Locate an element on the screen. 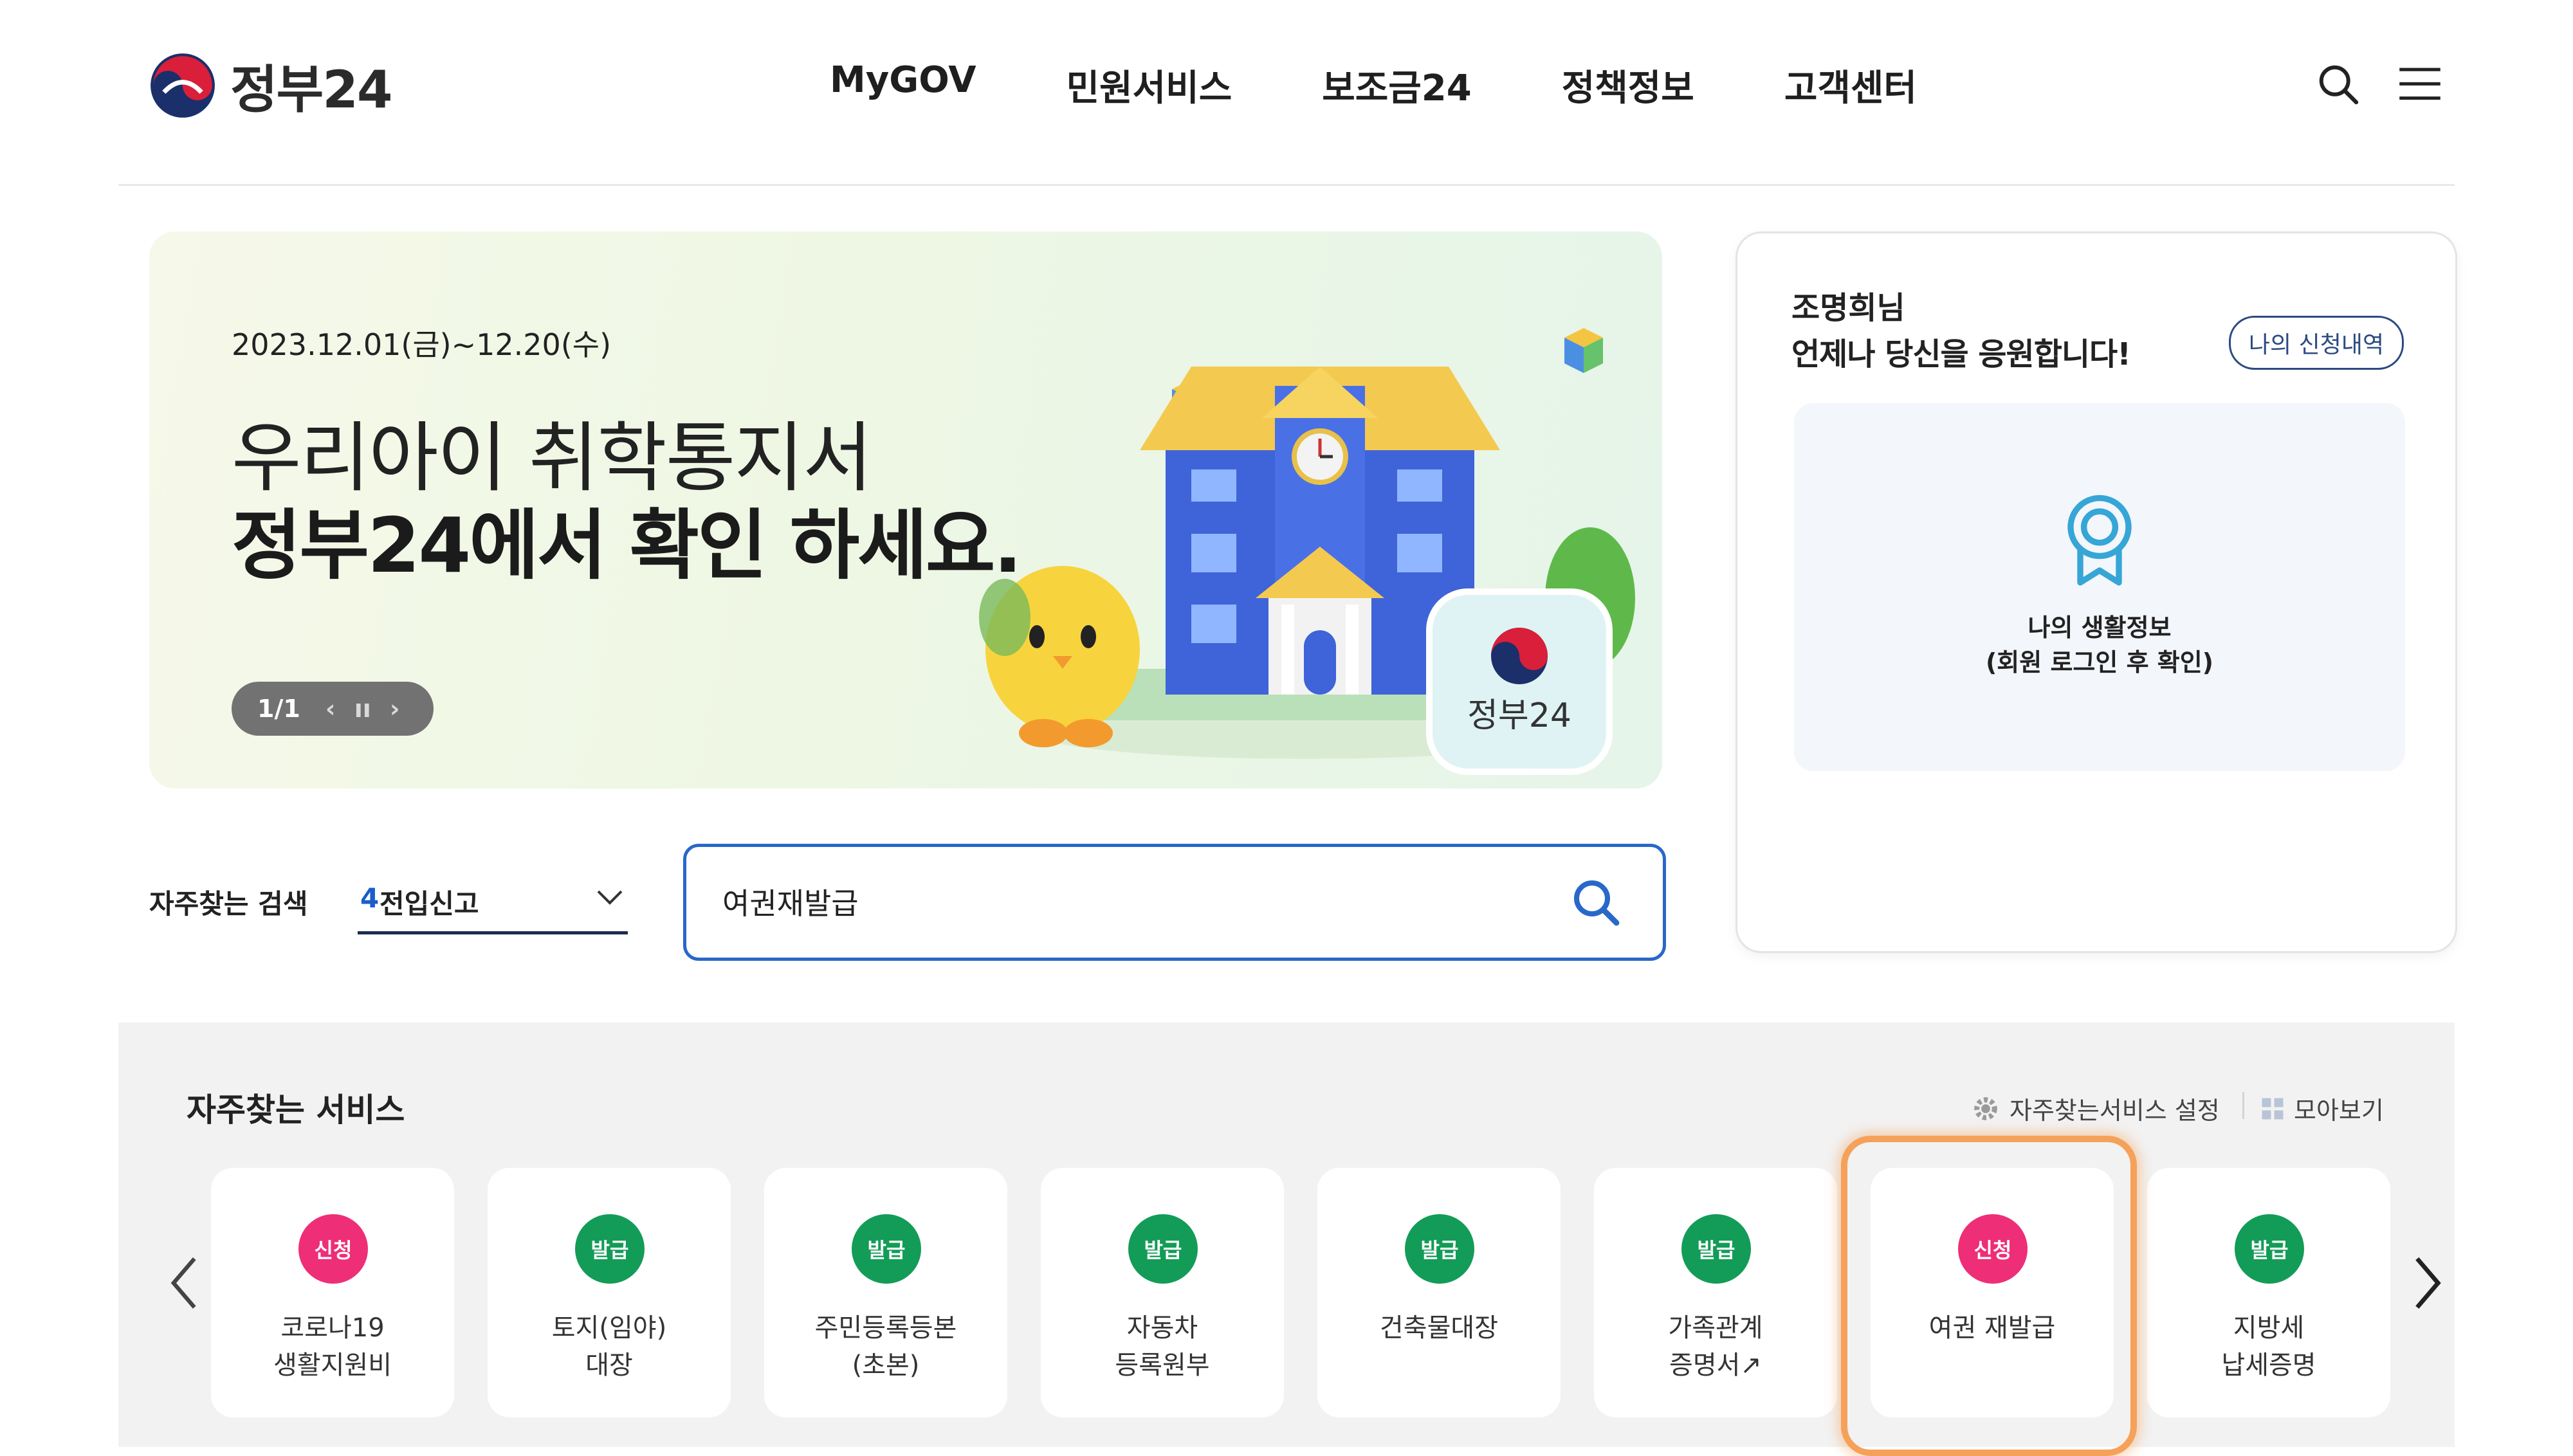  service-card-label: 여권 재발급 is located at coordinates (1992, 1328).